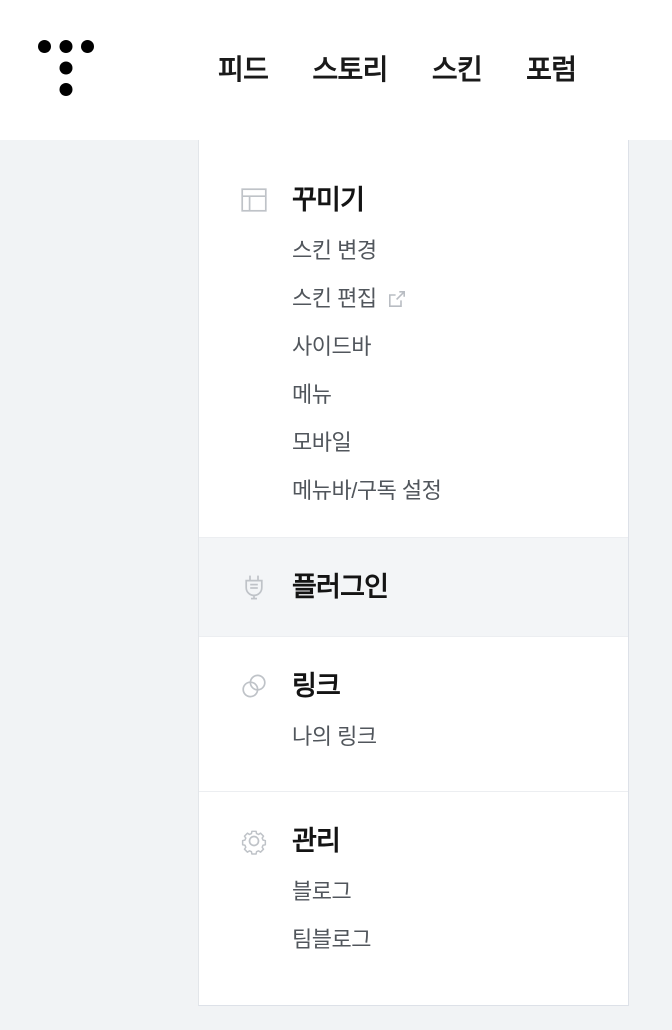 Image resolution: width=672 pixels, height=1030 pixels. I want to click on top-header: 피드 스토리 스킨 포럼, so click(336, 70).